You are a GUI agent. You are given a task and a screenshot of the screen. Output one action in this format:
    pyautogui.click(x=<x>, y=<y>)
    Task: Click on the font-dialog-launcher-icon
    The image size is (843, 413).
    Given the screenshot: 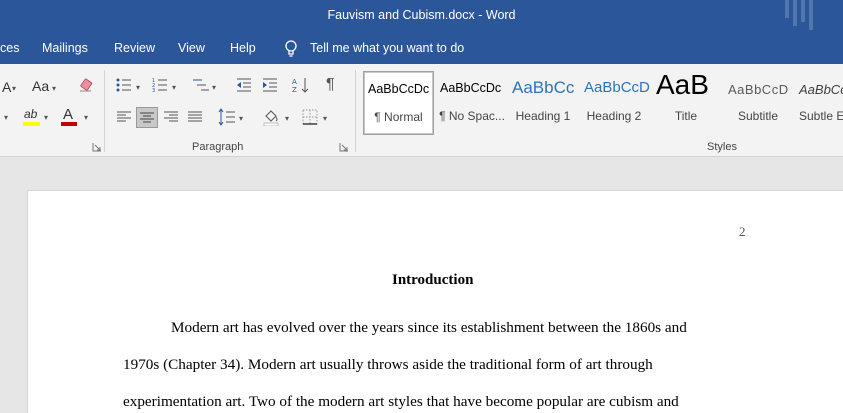 What is the action you would take?
    pyautogui.click(x=97, y=147)
    